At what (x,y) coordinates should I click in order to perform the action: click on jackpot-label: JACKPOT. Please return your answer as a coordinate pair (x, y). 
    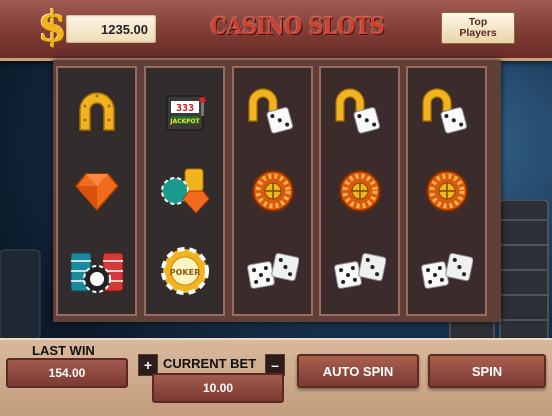
    Looking at the image, I should click on (184, 121).